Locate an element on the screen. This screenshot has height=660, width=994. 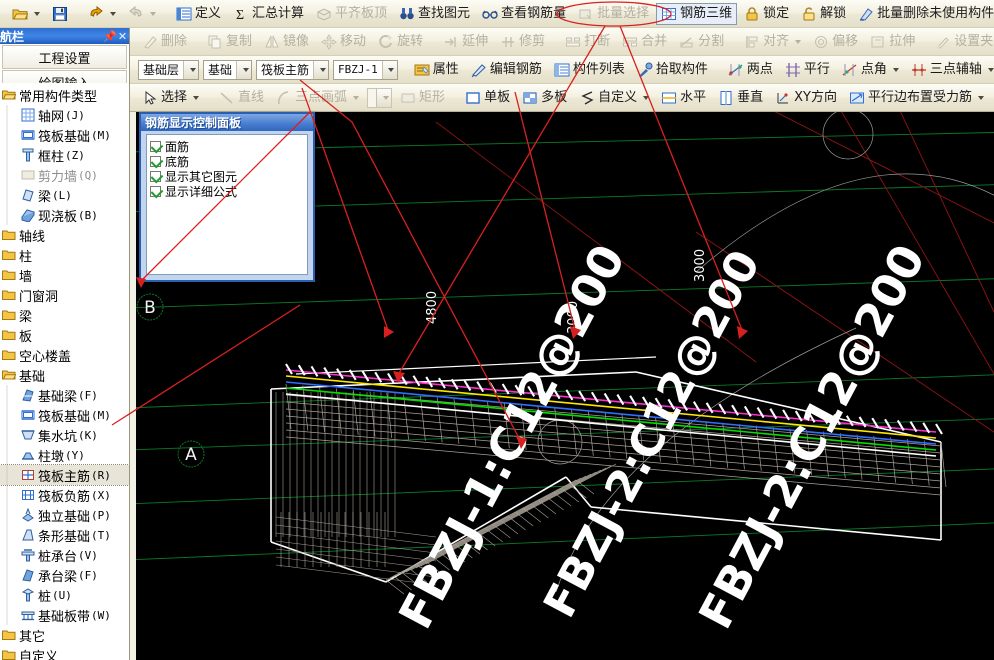
align-button: 对齐 is located at coordinates (772, 42).